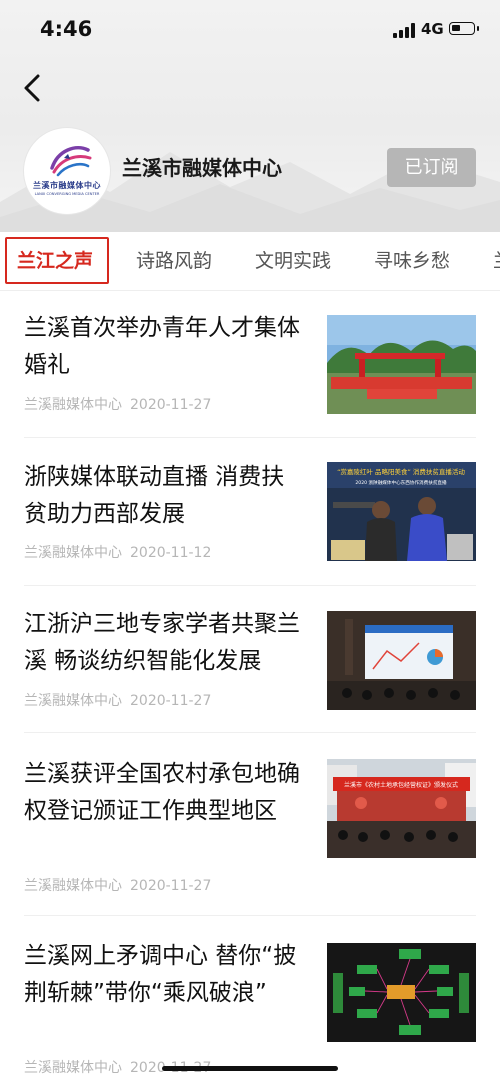  I want to click on live-banner-text: “赏嘉陵红叶 品略阳美食” 消费扶贫直播活动, so click(401, 471).